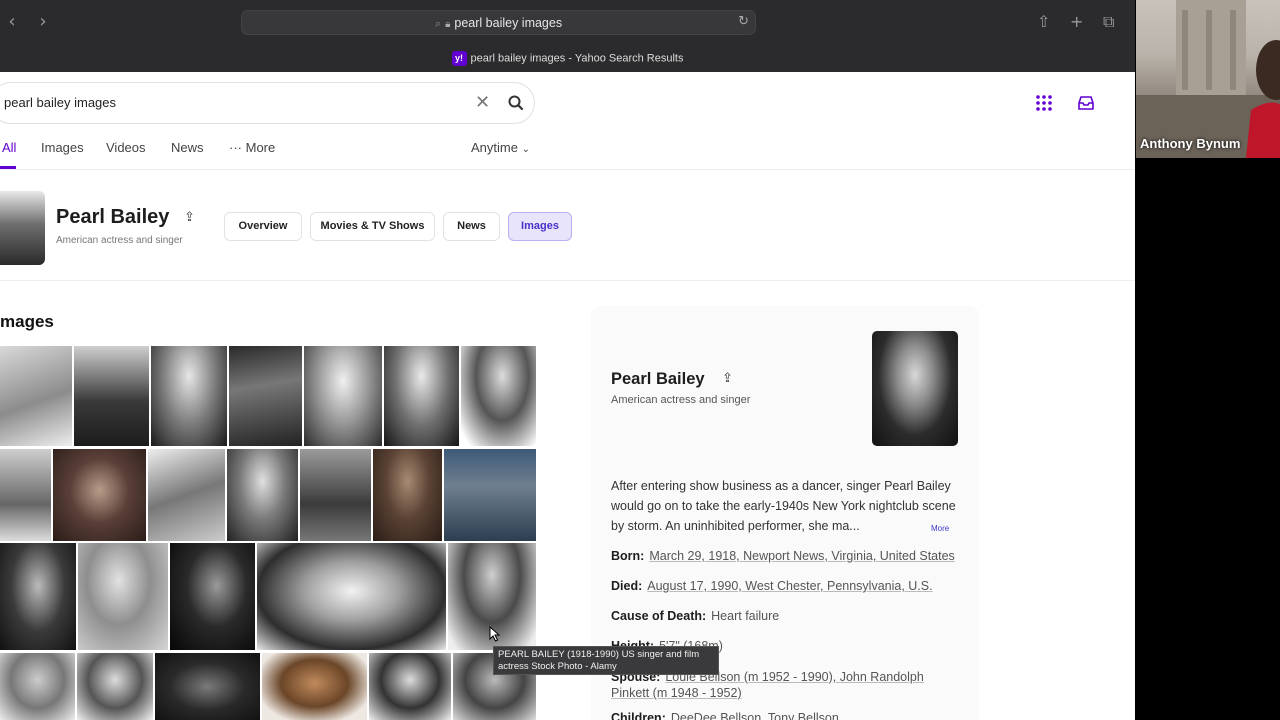 This screenshot has height=720, width=1280. Describe the element at coordinates (1086, 103) in the screenshot. I see `mail-inbox-icon` at that location.